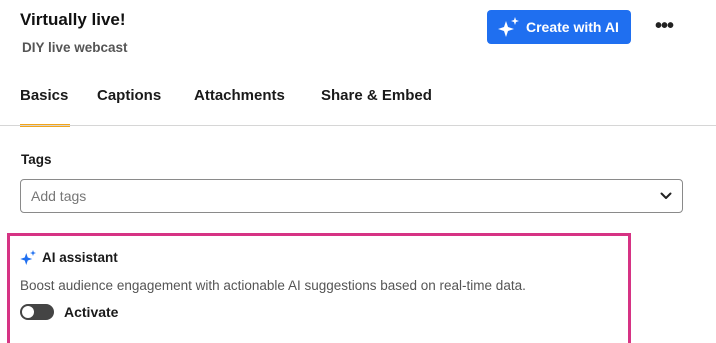 The height and width of the screenshot is (343, 716). What do you see at coordinates (666, 195) in the screenshot?
I see `chevron-down-icon` at bounding box center [666, 195].